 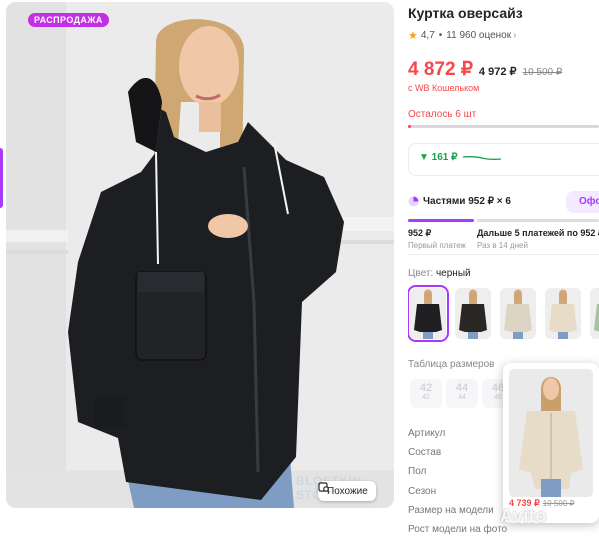 What do you see at coordinates (502, 245) in the screenshot?
I see `next-payments-label: Раз в 14 дней` at bounding box center [502, 245].